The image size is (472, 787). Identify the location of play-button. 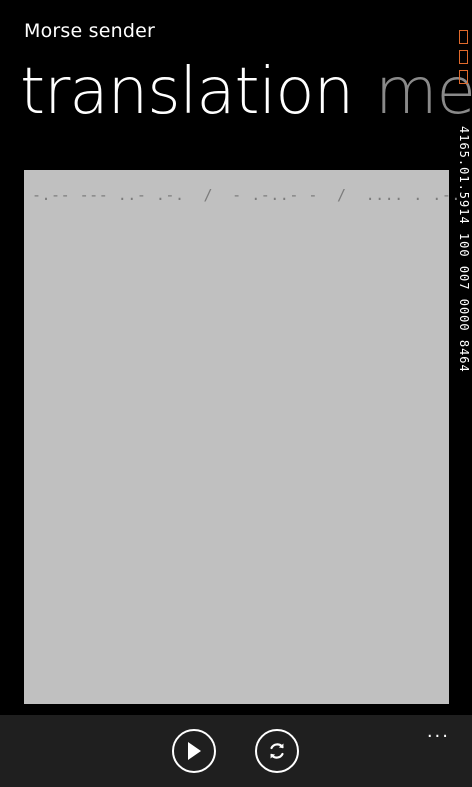
(194, 751).